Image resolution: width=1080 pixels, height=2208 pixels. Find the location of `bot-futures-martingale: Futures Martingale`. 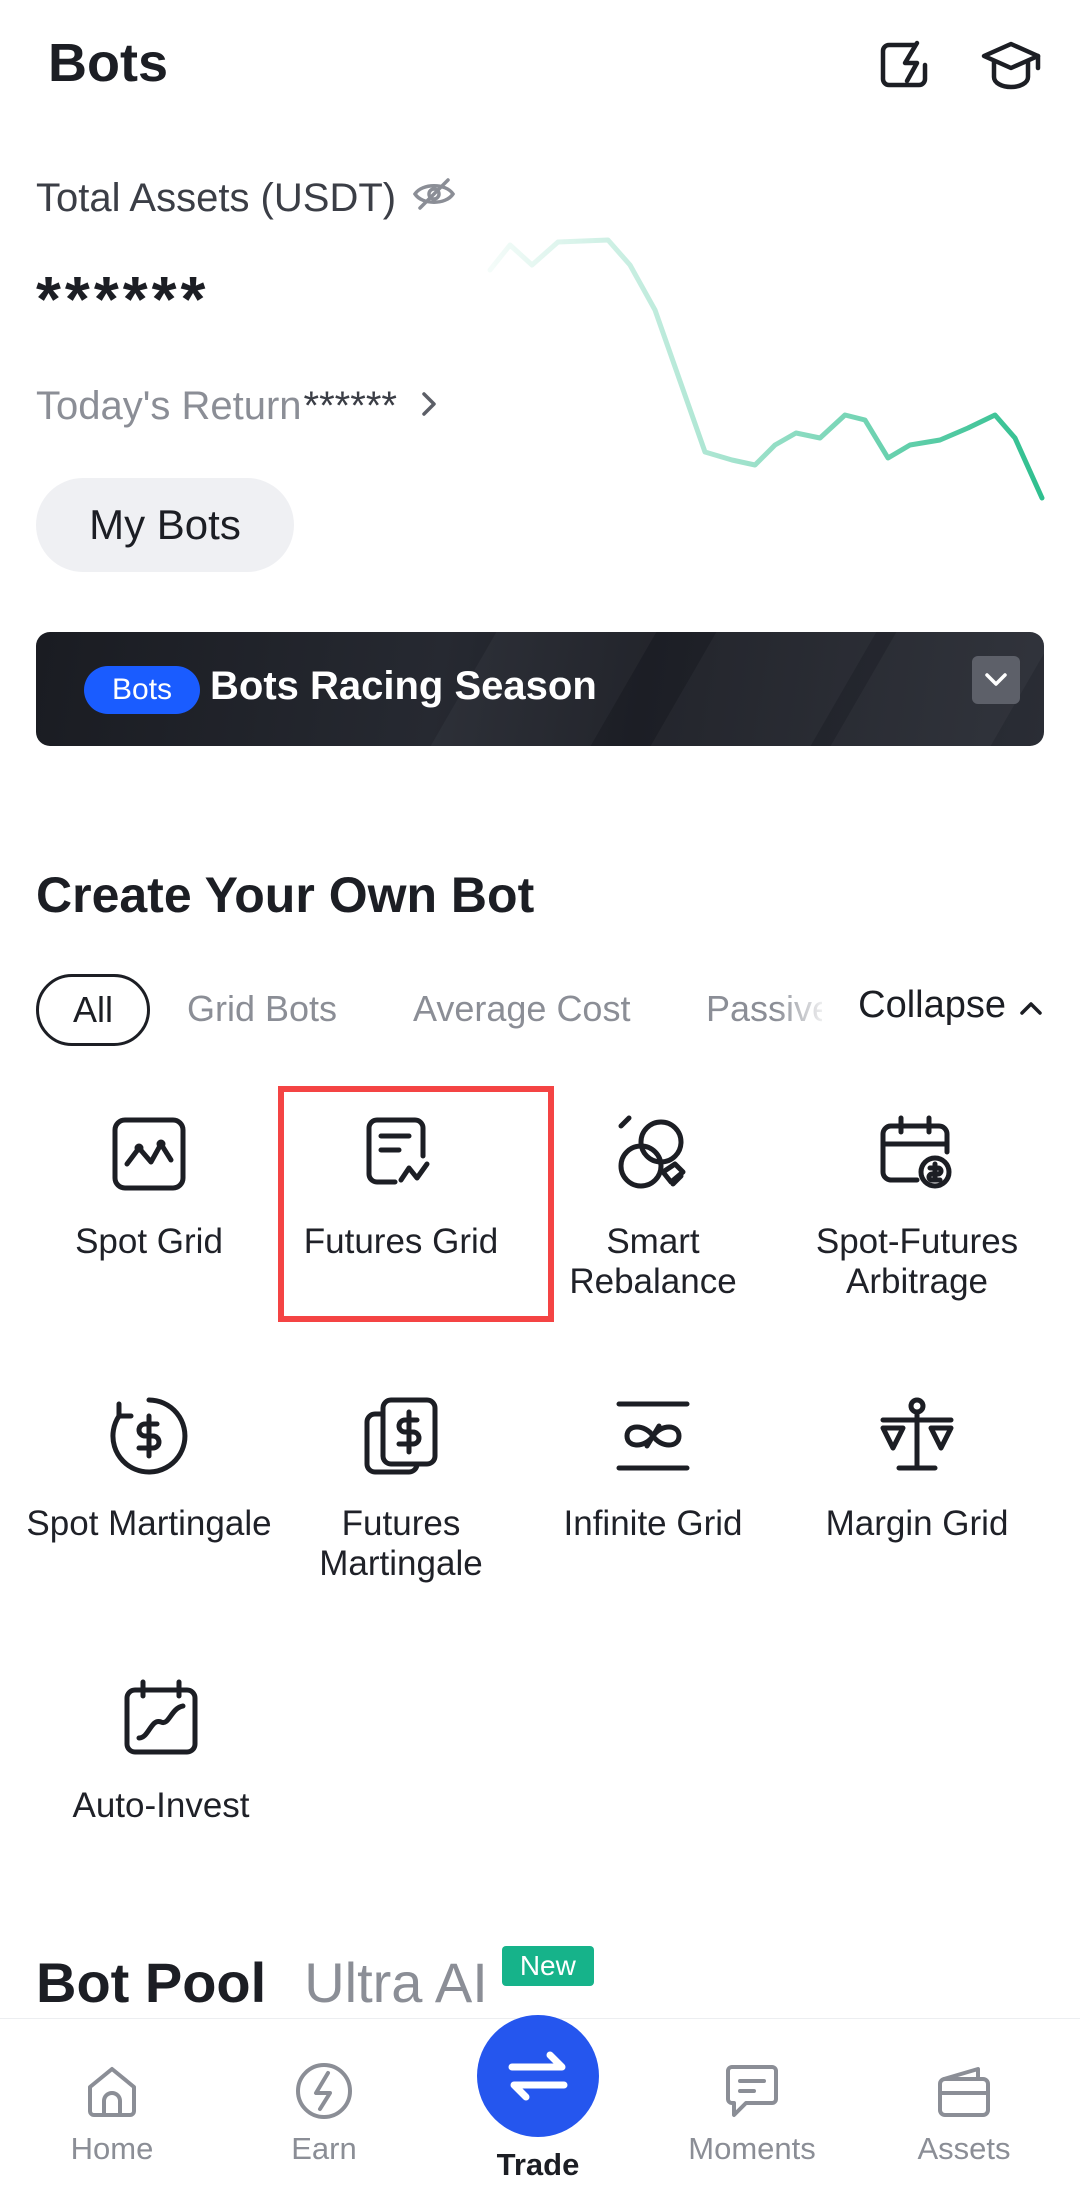

bot-futures-martingale: Futures Martingale is located at coordinates (401, 1489).